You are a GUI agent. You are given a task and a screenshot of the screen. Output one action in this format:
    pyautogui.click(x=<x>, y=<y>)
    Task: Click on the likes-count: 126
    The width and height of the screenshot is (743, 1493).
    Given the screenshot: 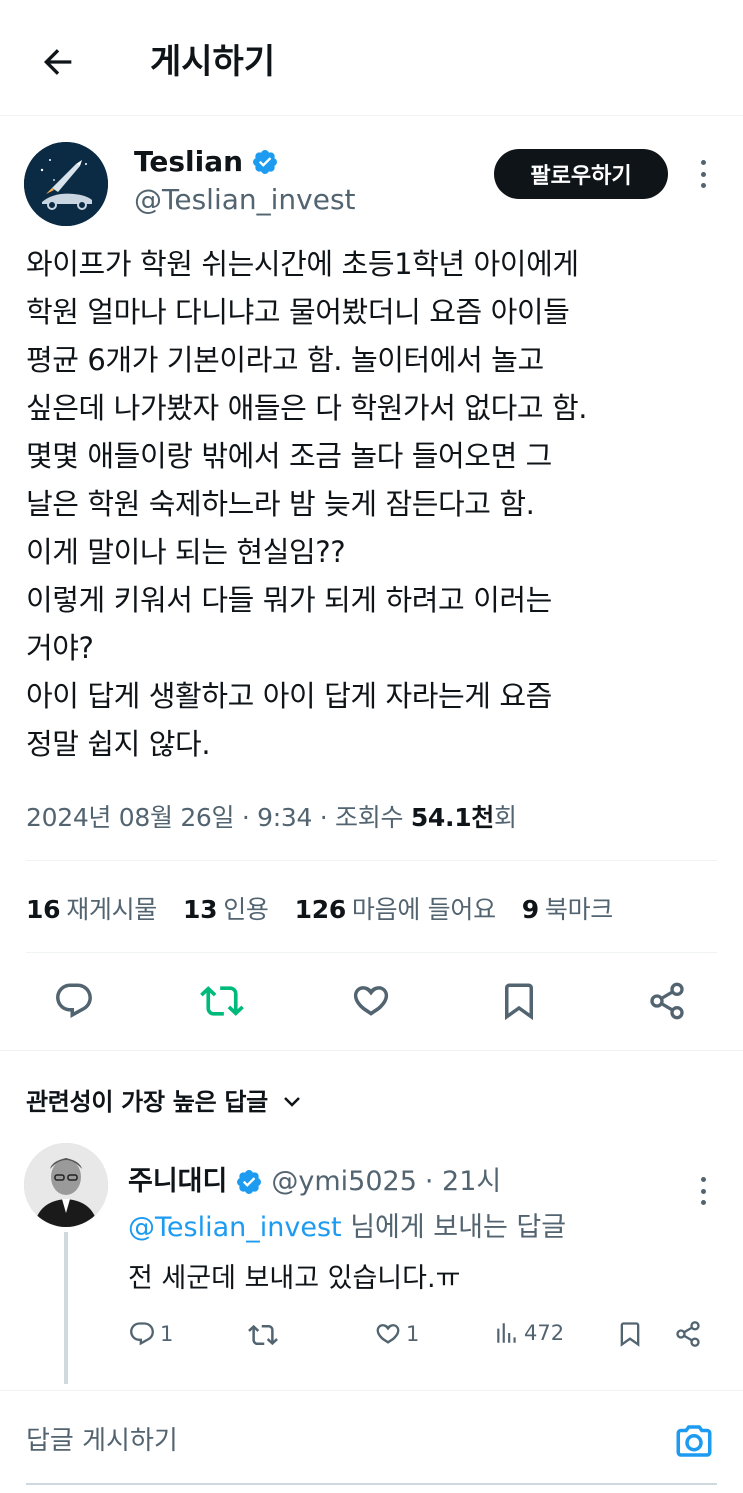 What is the action you would take?
    pyautogui.click(x=320, y=909)
    